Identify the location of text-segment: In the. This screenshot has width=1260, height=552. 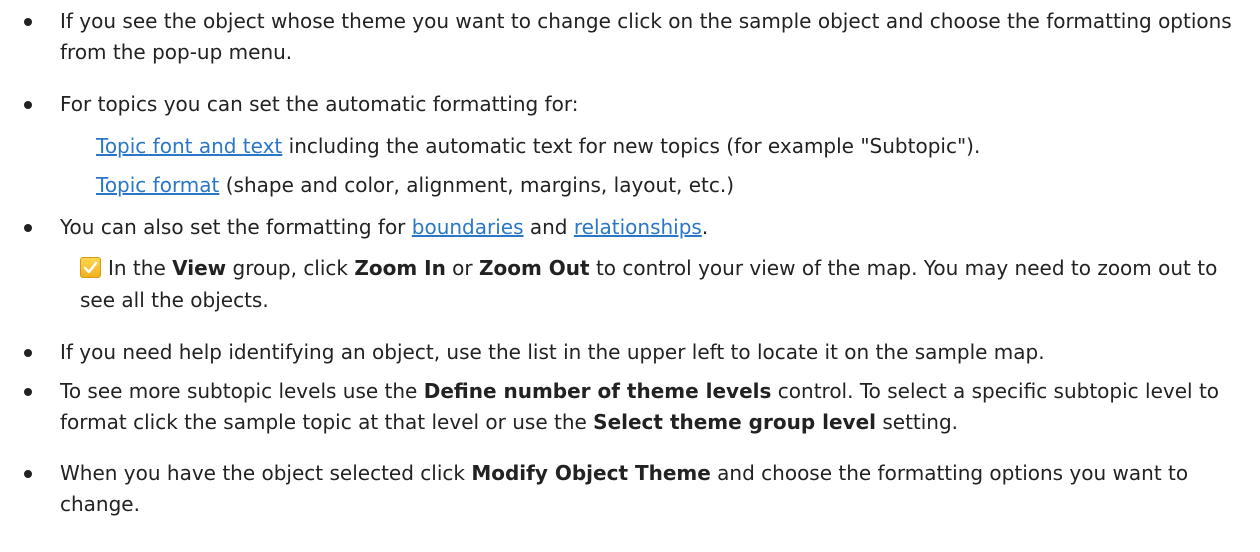
(140, 268).